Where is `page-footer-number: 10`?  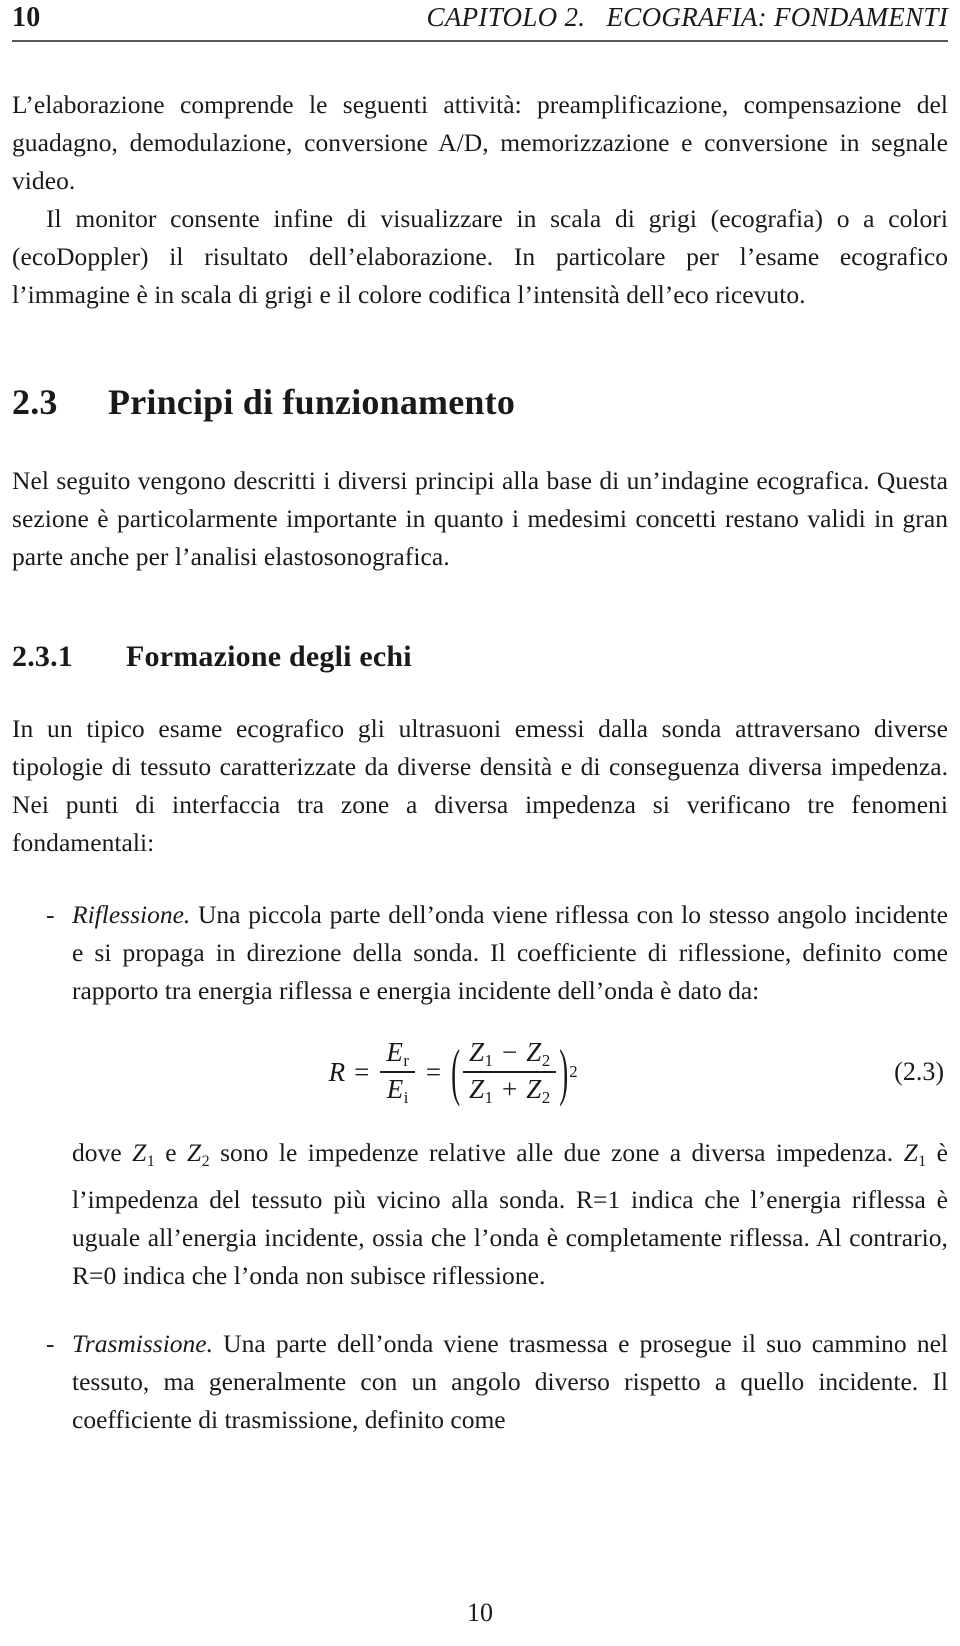 page-footer-number: 10 is located at coordinates (480, 1612).